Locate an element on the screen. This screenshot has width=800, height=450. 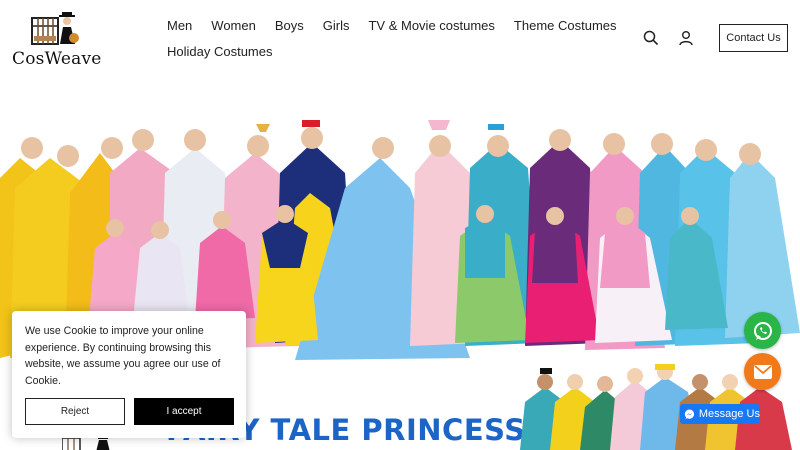
contact-us-button: Contact Us is located at coordinates (753, 38).